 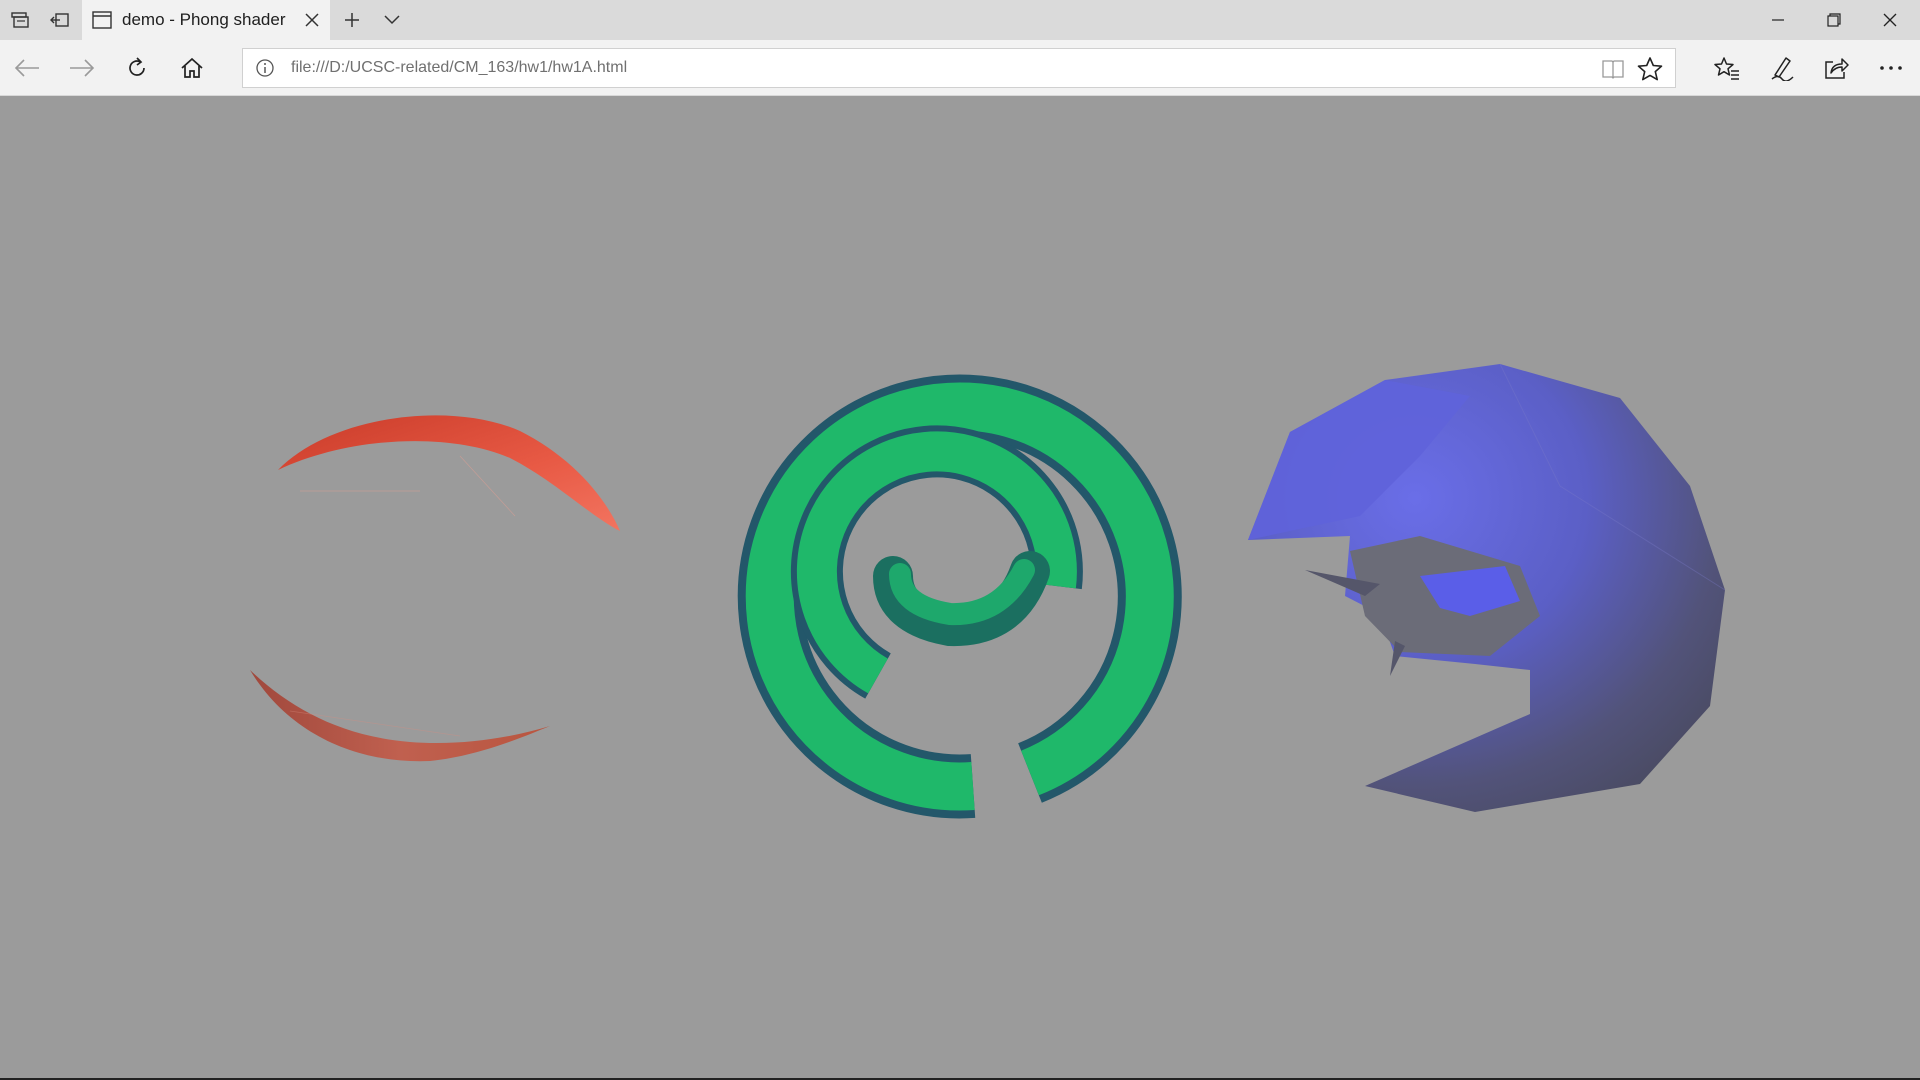 I want to click on set-tabs-aside-icon, so click(x=60, y=20).